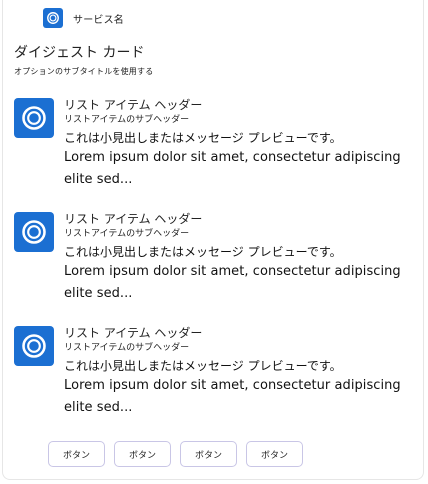 This screenshot has width=428, height=484. Describe the element at coordinates (274, 454) in the screenshot. I see `action-button-4: ボタン` at that location.